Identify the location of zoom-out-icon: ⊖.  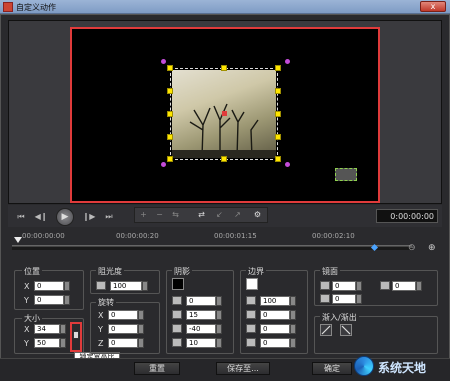
(413, 248).